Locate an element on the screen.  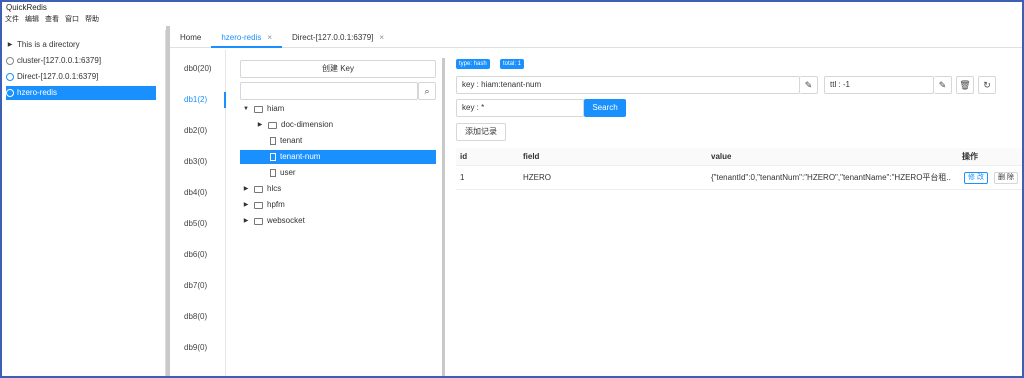
menu-file: 文件 is located at coordinates (12, 20).